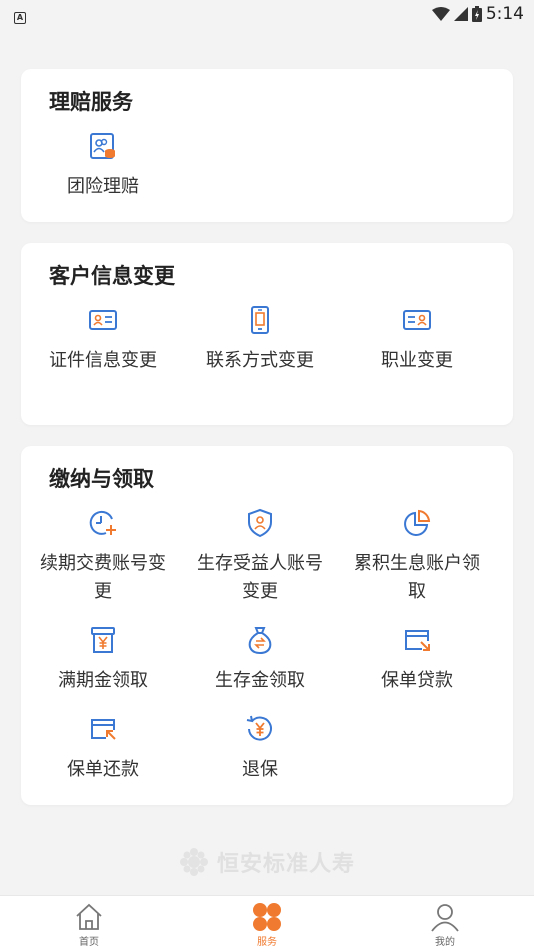 This screenshot has width=534, height=950. I want to click on customer-info-title: 客户信息变更, so click(112, 276).